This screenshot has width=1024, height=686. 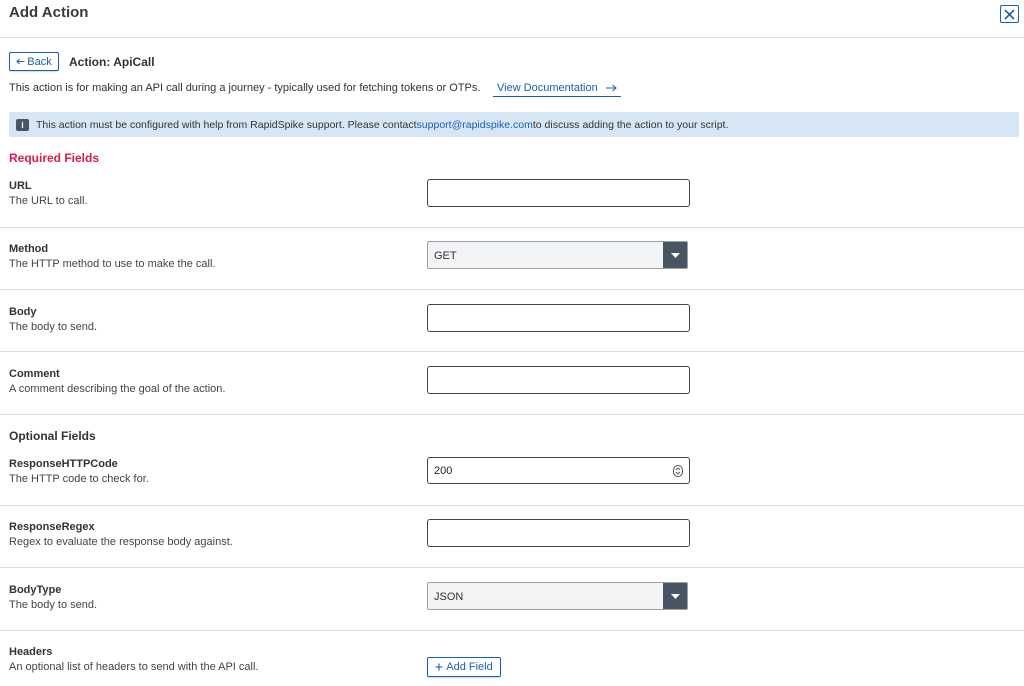 What do you see at coordinates (611, 88) in the screenshot?
I see `arrow-right-icon` at bounding box center [611, 88].